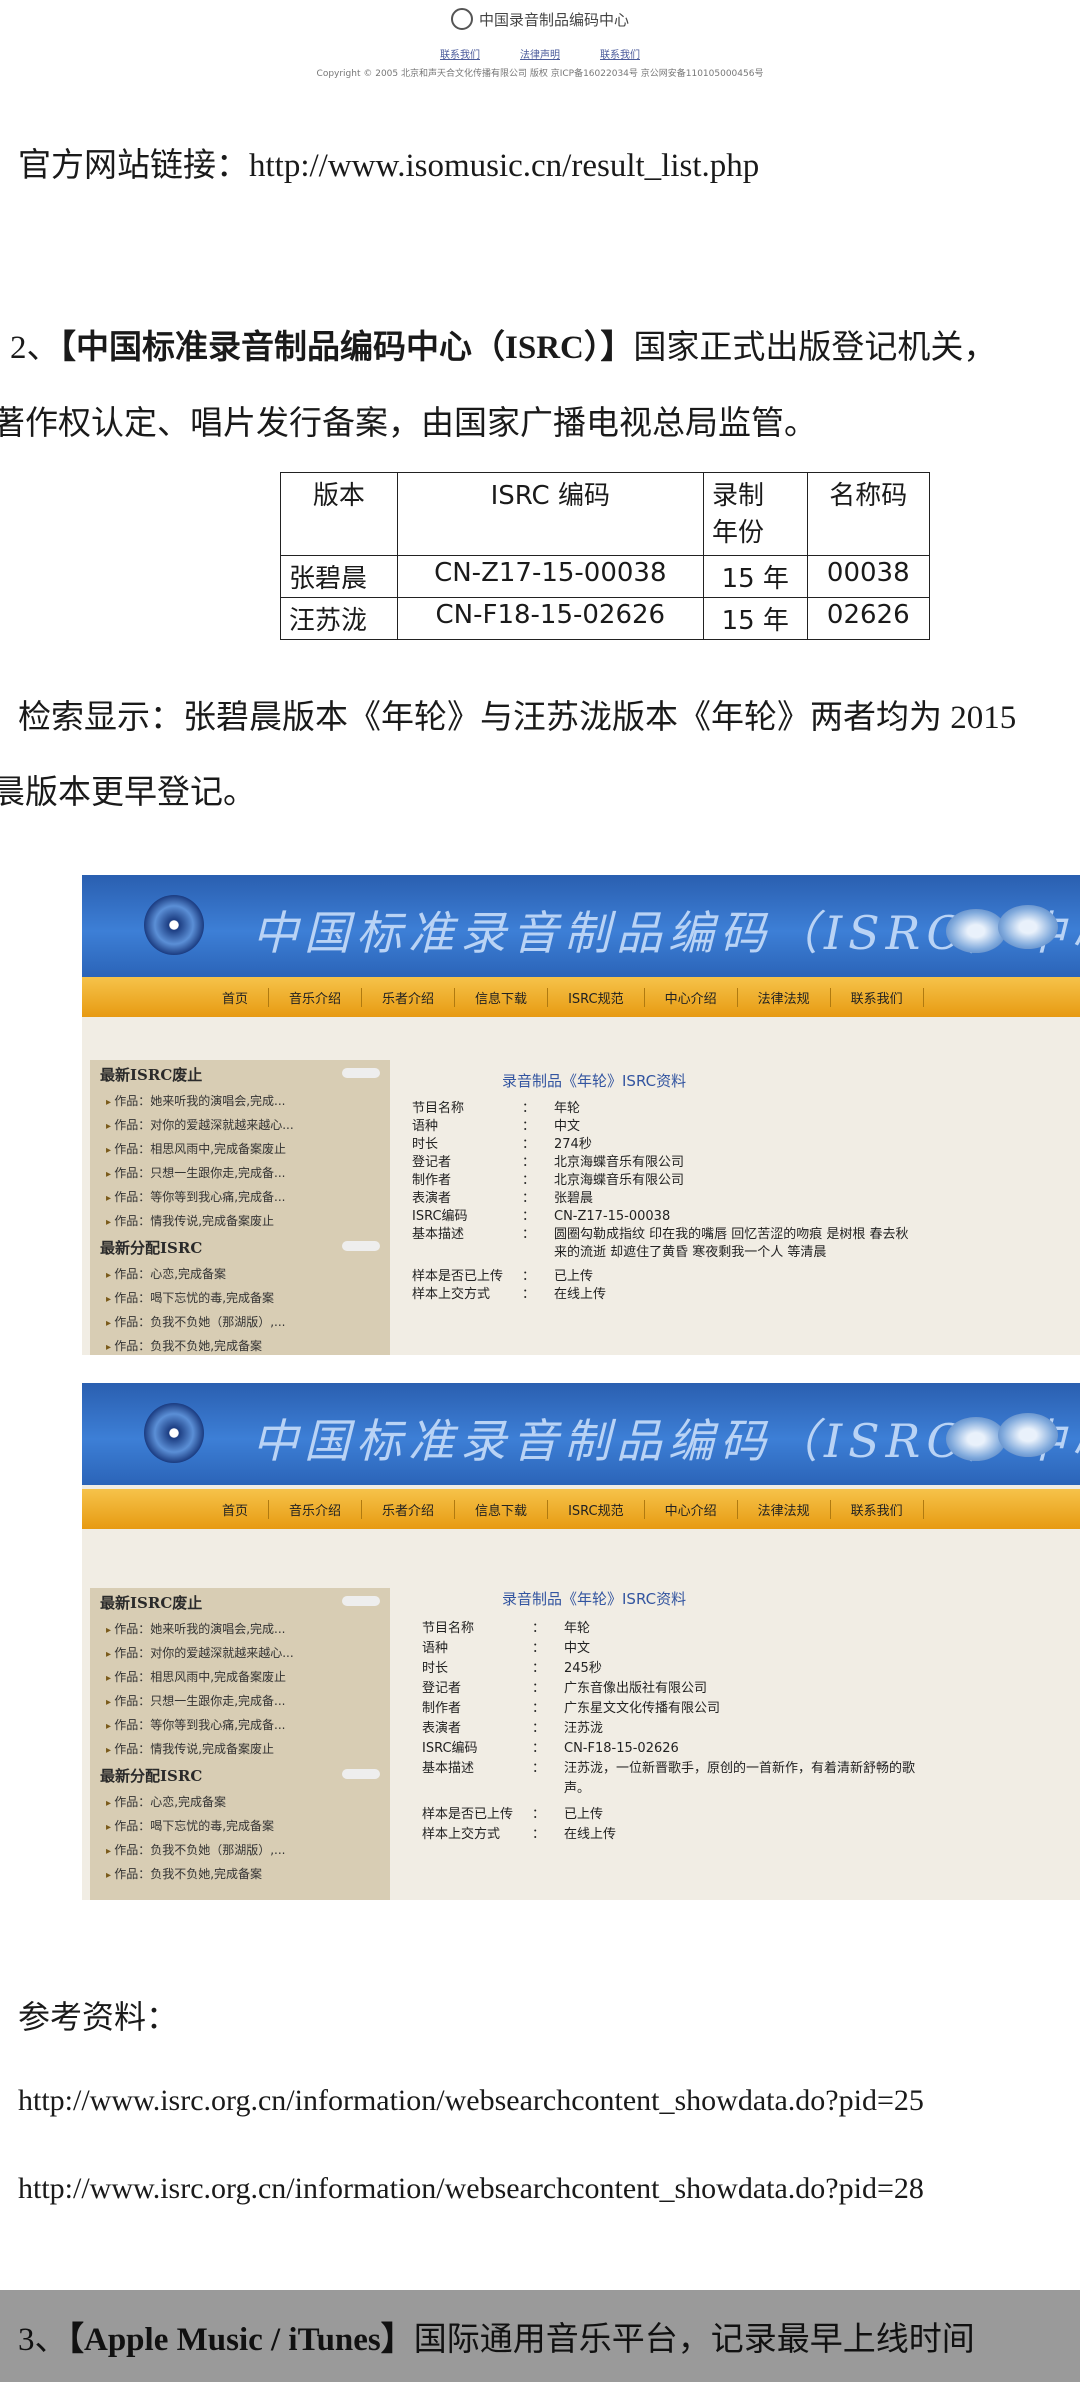 The width and height of the screenshot is (1080, 2382). Describe the element at coordinates (503, 344) in the screenshot. I see `section-2-heading: 2、【中国标准录音制品编码中心（ISRC）】国家正式出版登记机关，` at that location.